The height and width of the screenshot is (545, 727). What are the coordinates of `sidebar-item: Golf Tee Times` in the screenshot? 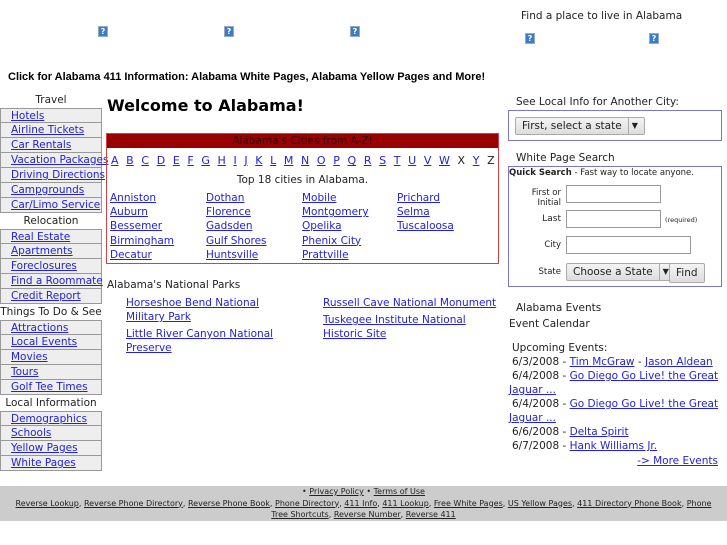 It's located at (51, 387).